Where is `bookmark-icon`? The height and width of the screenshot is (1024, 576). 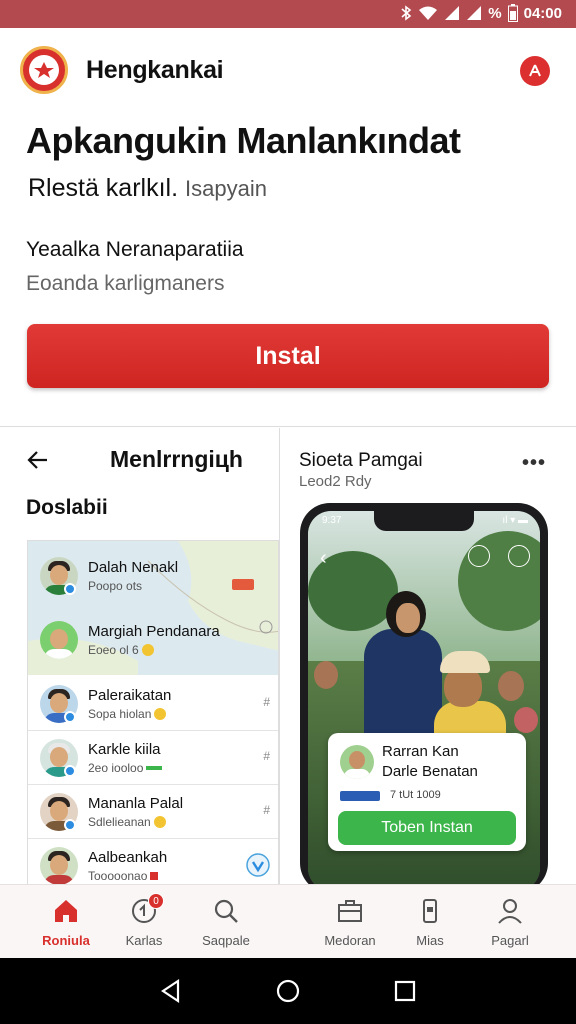 bookmark-icon is located at coordinates (479, 556).